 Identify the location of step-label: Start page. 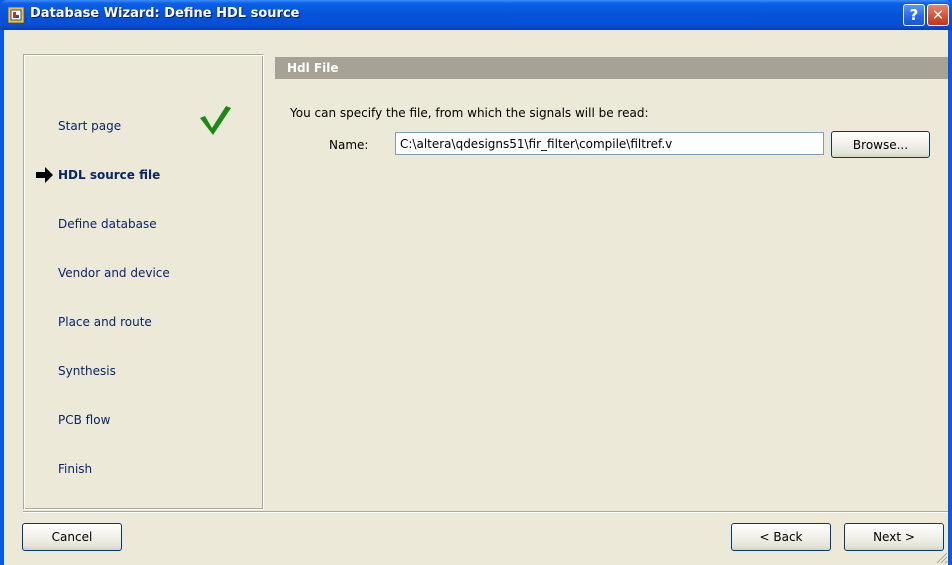
(90, 126).